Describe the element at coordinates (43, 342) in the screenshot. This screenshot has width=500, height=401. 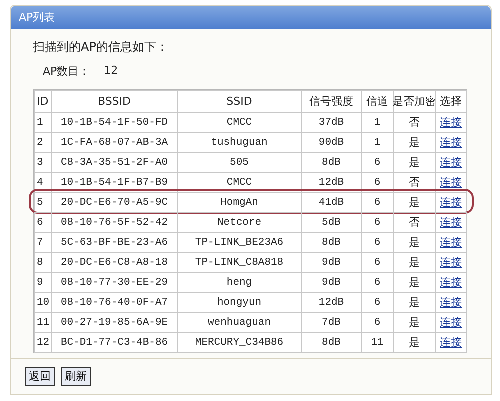
I see `table-cell: 12` at that location.